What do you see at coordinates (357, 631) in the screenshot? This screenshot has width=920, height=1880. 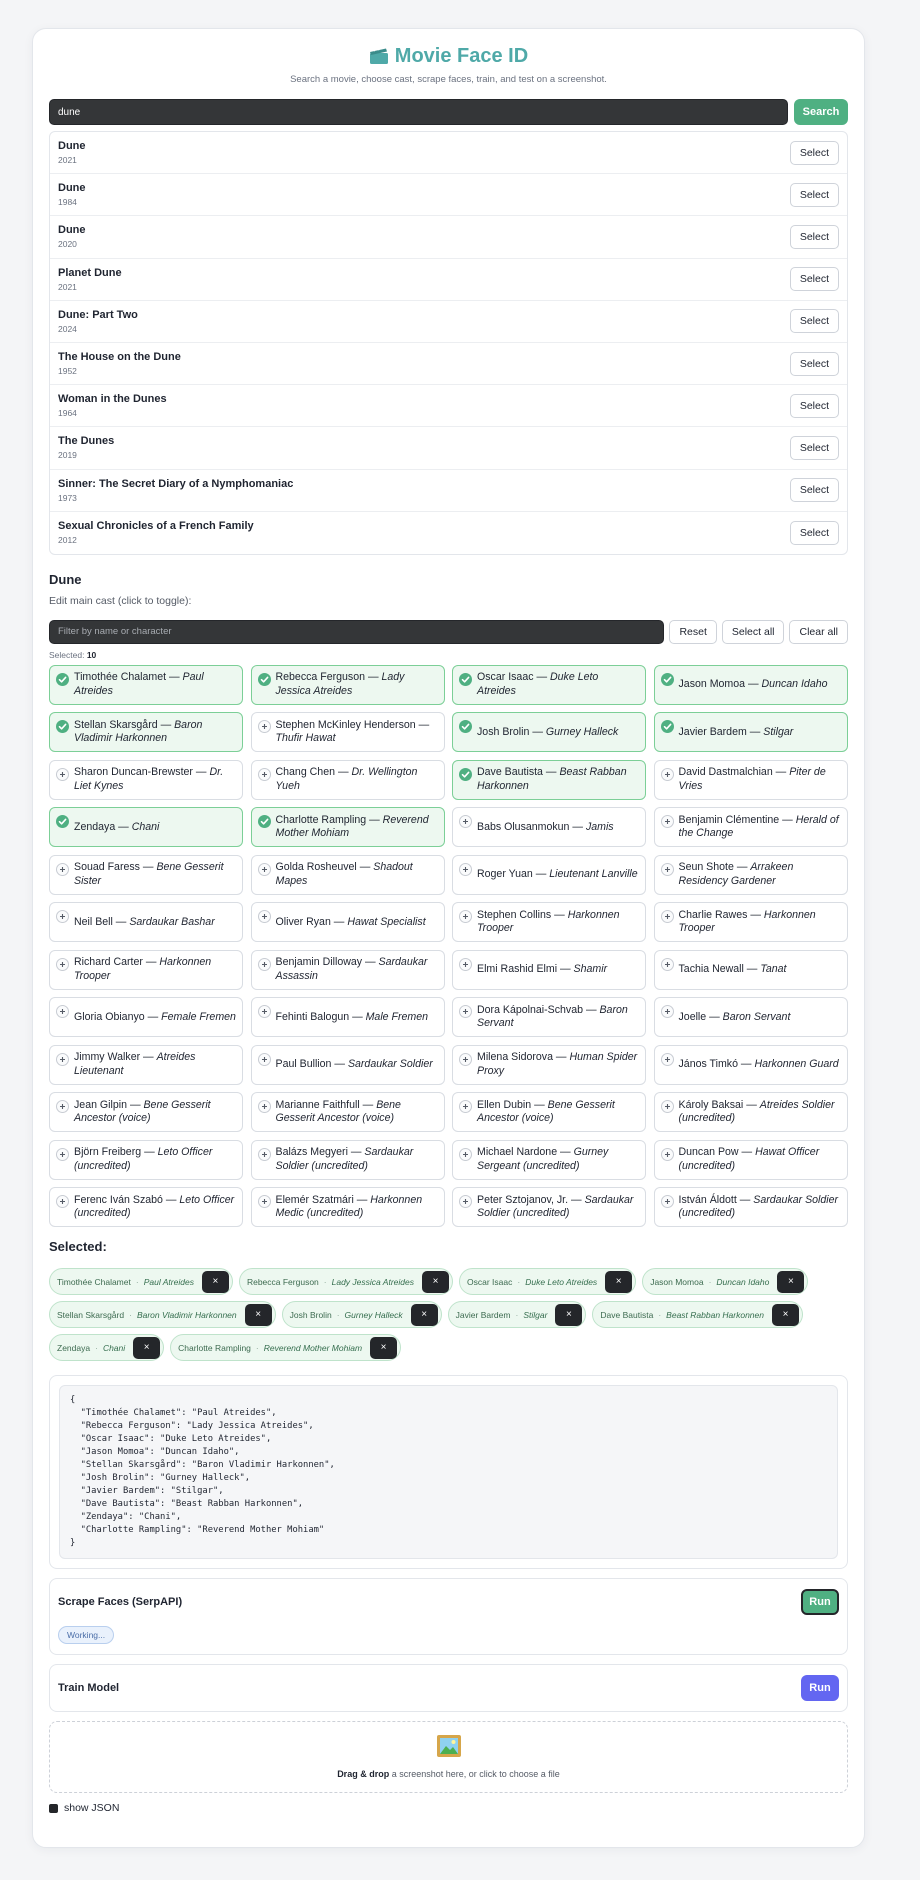 I see `cast-filter-input` at bounding box center [357, 631].